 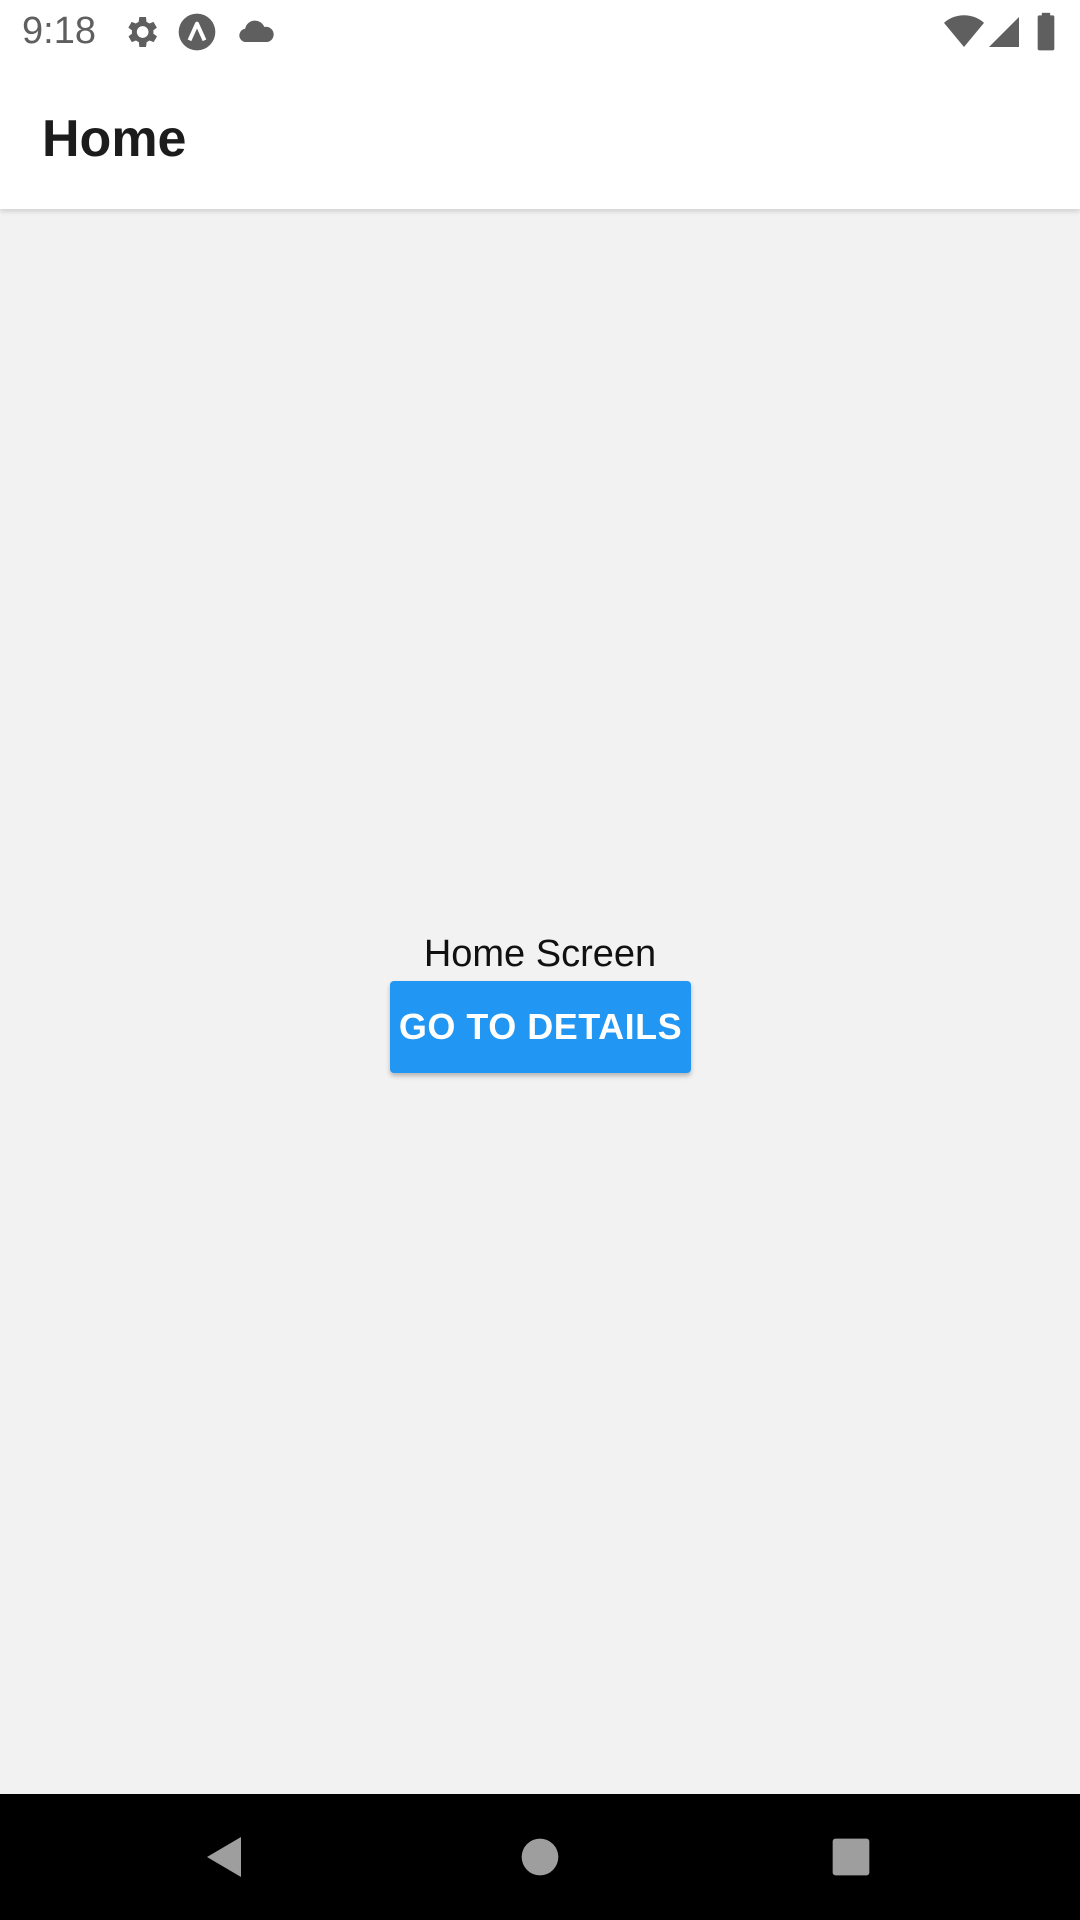 I want to click on settings-gear-icon, so click(x=141, y=32).